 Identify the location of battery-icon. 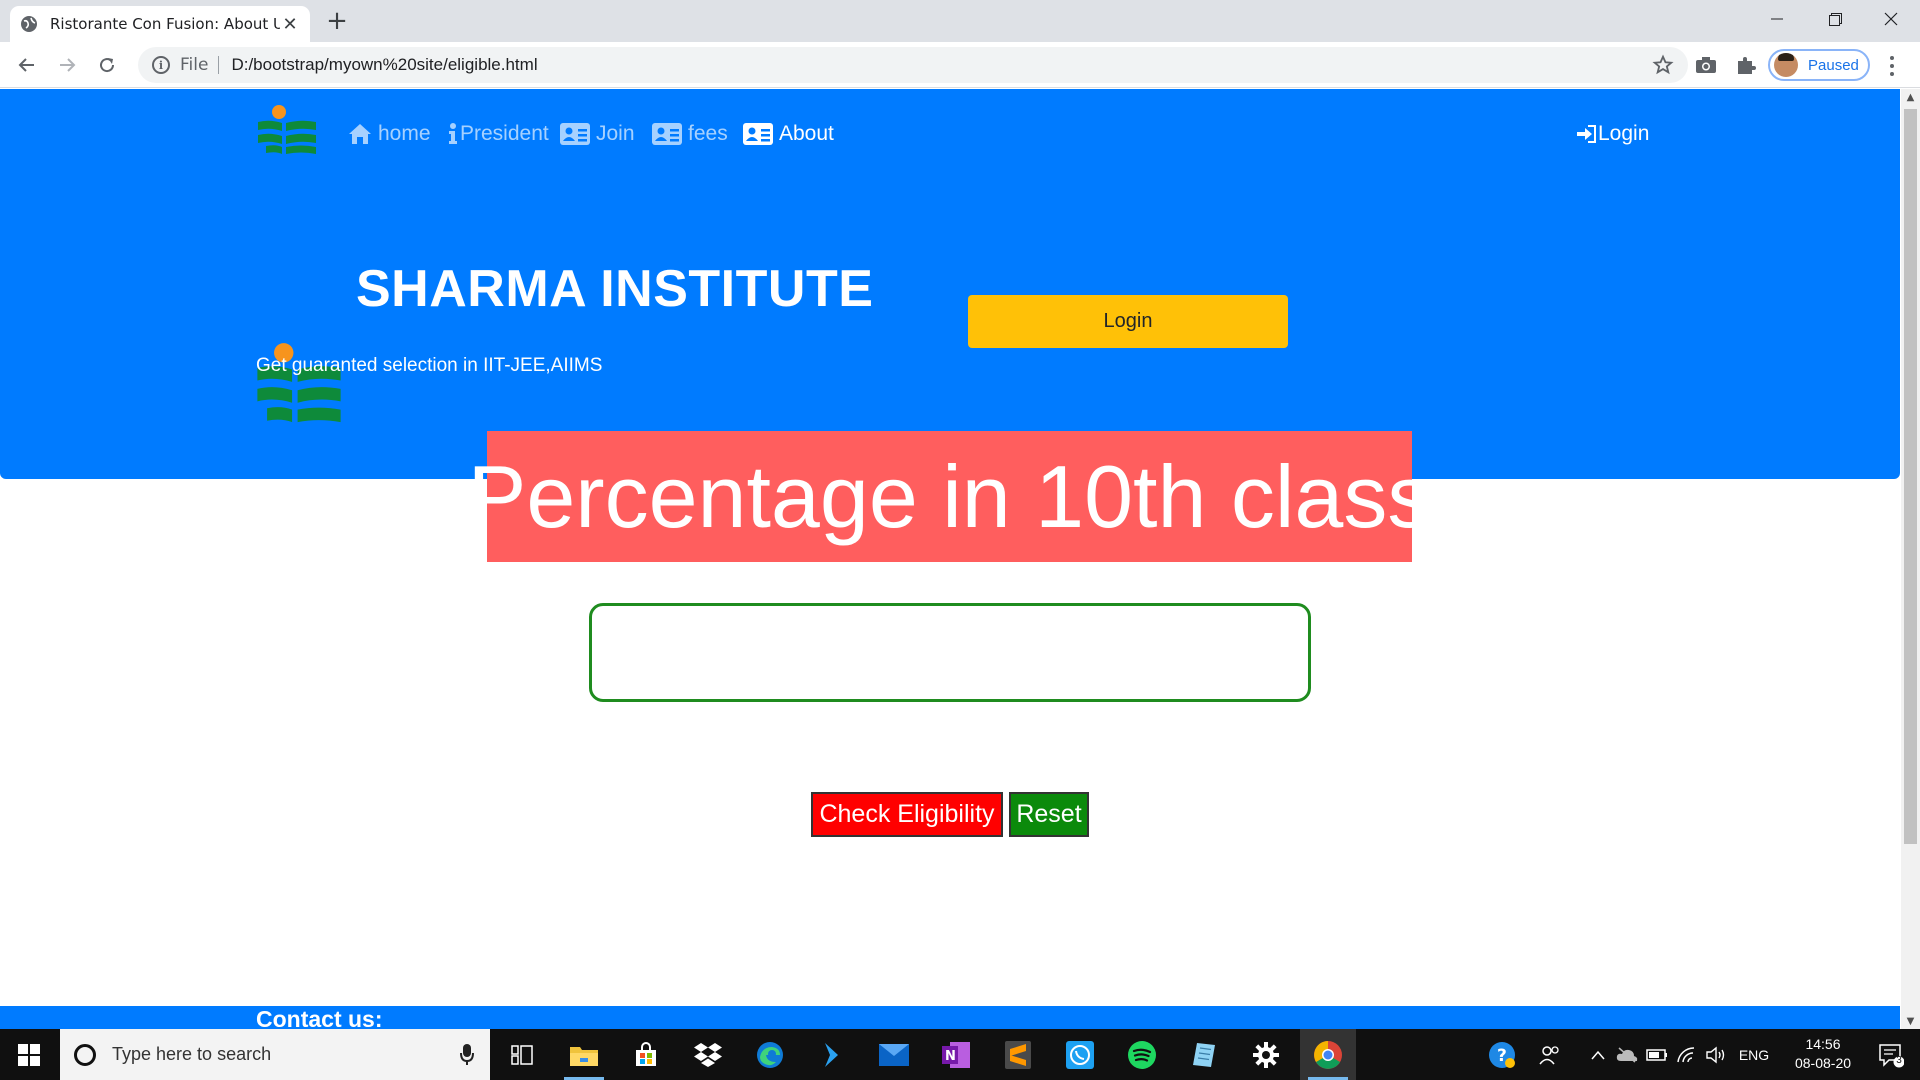
(1657, 1054).